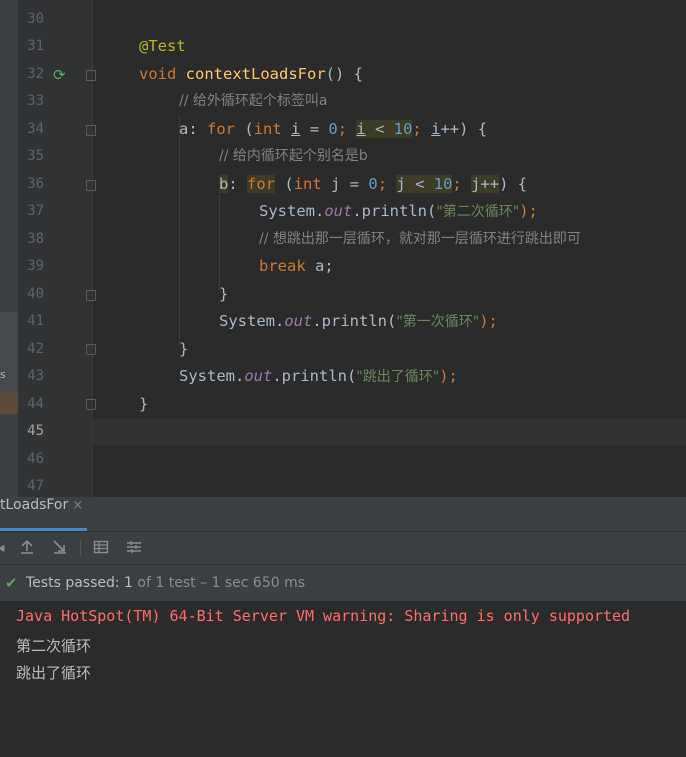  Describe the element at coordinates (224, 184) in the screenshot. I see `label: b` at that location.